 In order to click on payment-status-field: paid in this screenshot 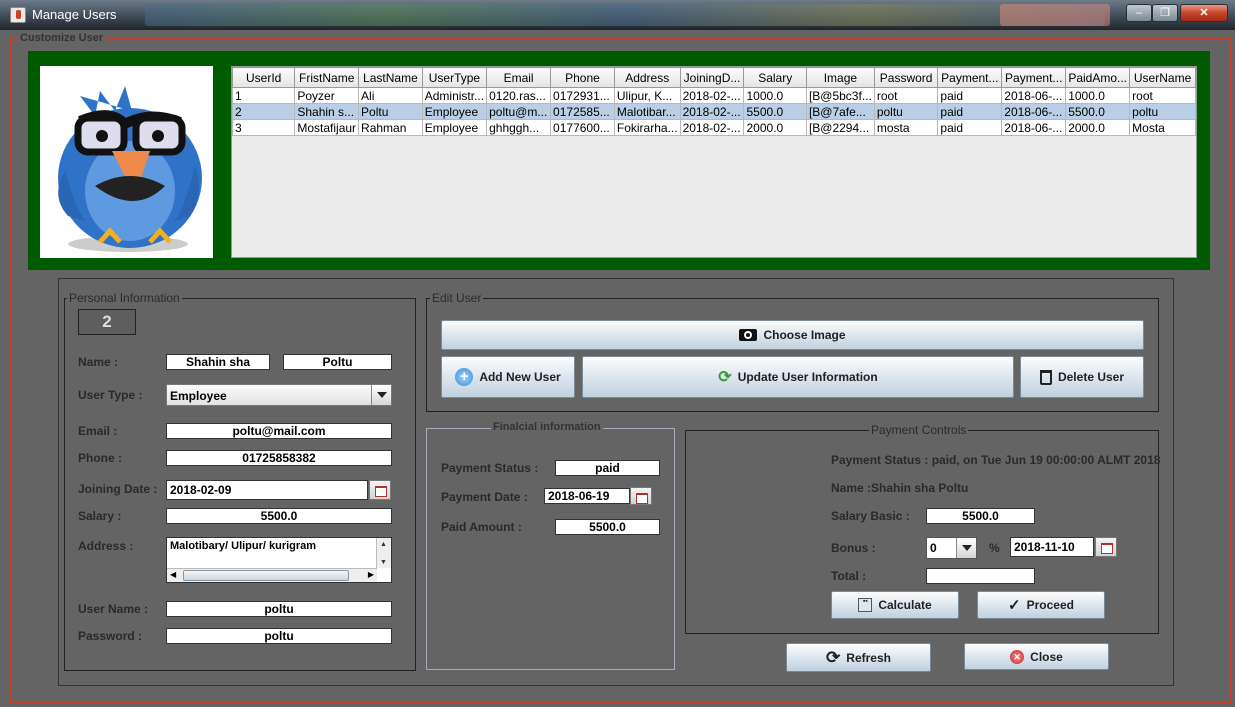, I will do `click(607, 468)`.